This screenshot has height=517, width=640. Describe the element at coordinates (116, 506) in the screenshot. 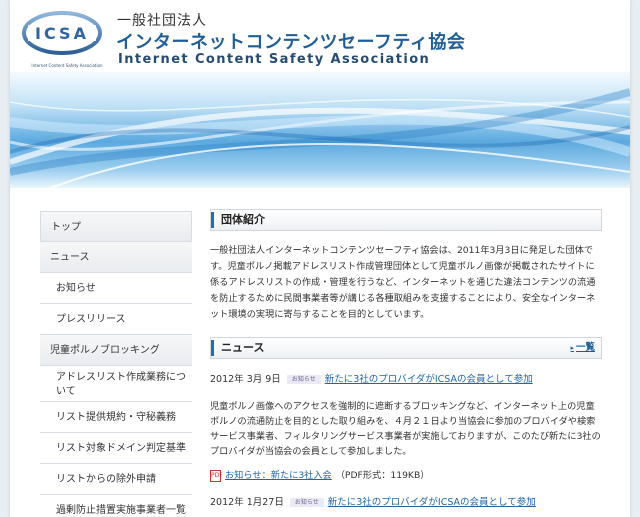

I see `nav-item-operators-list: 過剰防止措置実施事業者一覧` at that location.